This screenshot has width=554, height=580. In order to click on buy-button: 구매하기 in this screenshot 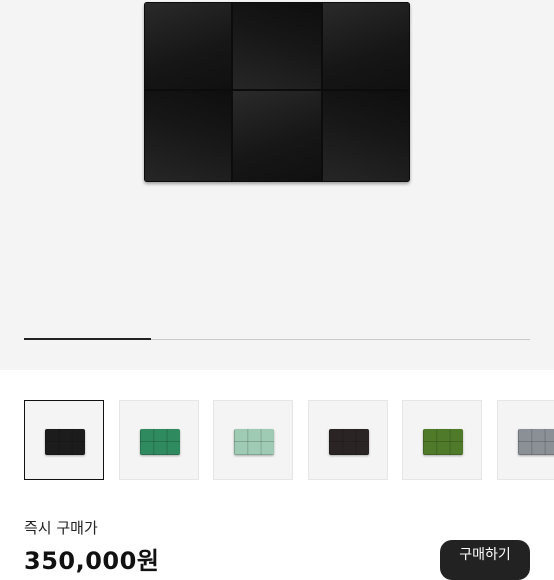, I will do `click(485, 560)`.